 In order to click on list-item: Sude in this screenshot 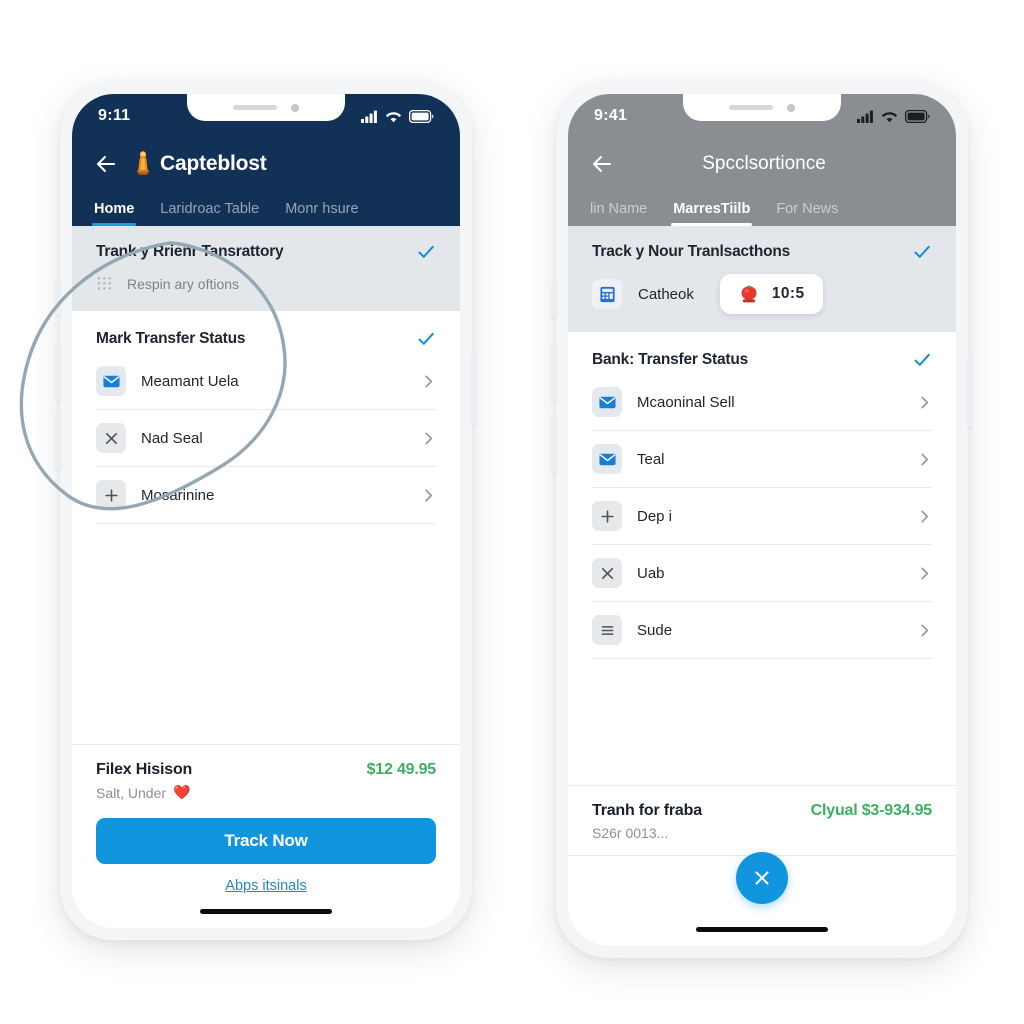, I will do `click(762, 630)`.